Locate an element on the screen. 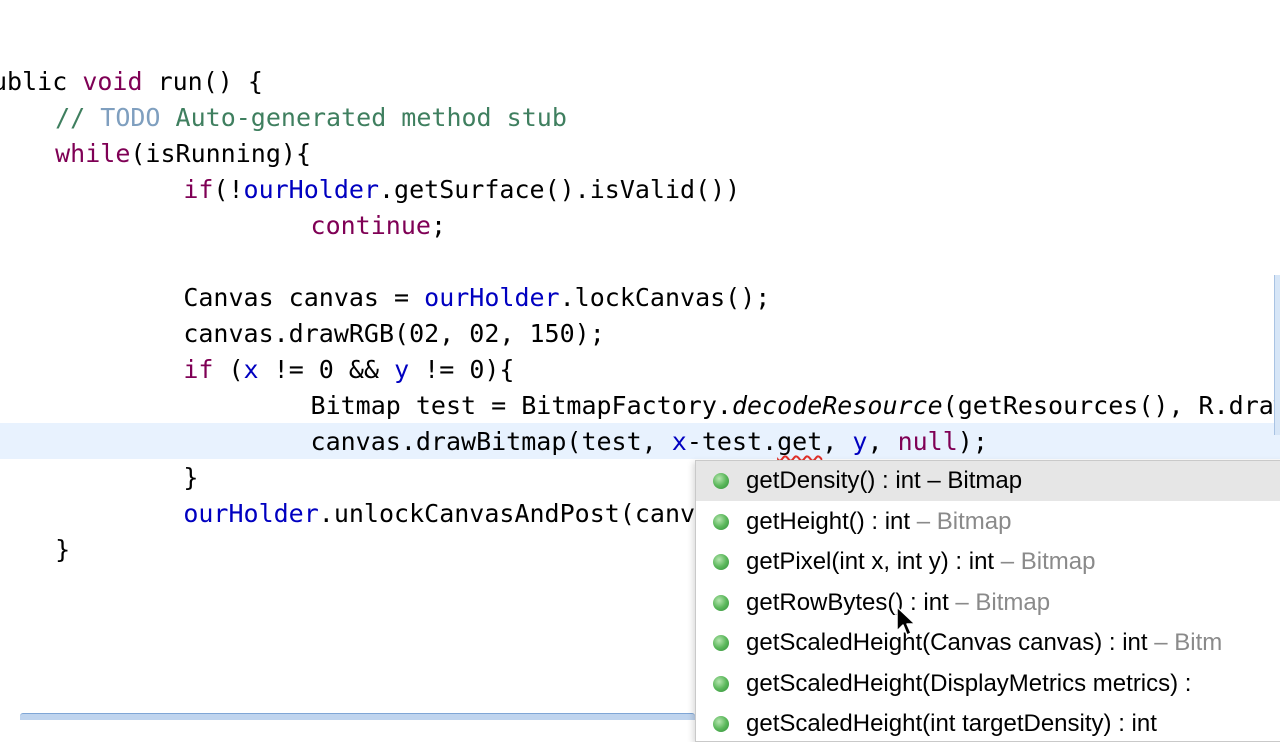  code-token: Bitmap test = BitmapFactory. is located at coordinates (521, 405).